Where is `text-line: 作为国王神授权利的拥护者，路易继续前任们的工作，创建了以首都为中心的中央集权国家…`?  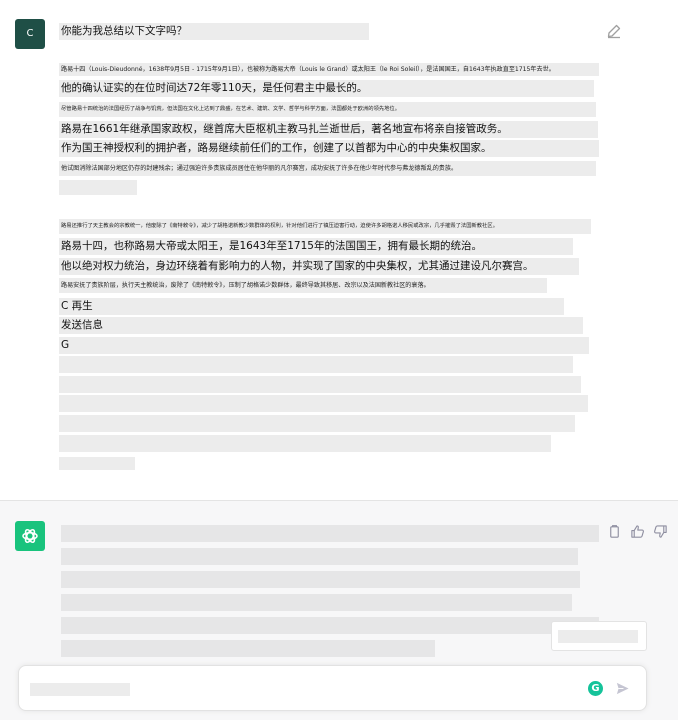 text-line: 作为国王神授权利的拥护者，路易继续前任们的工作，创建了以首都为中心的中央集权国家… is located at coordinates (329, 148).